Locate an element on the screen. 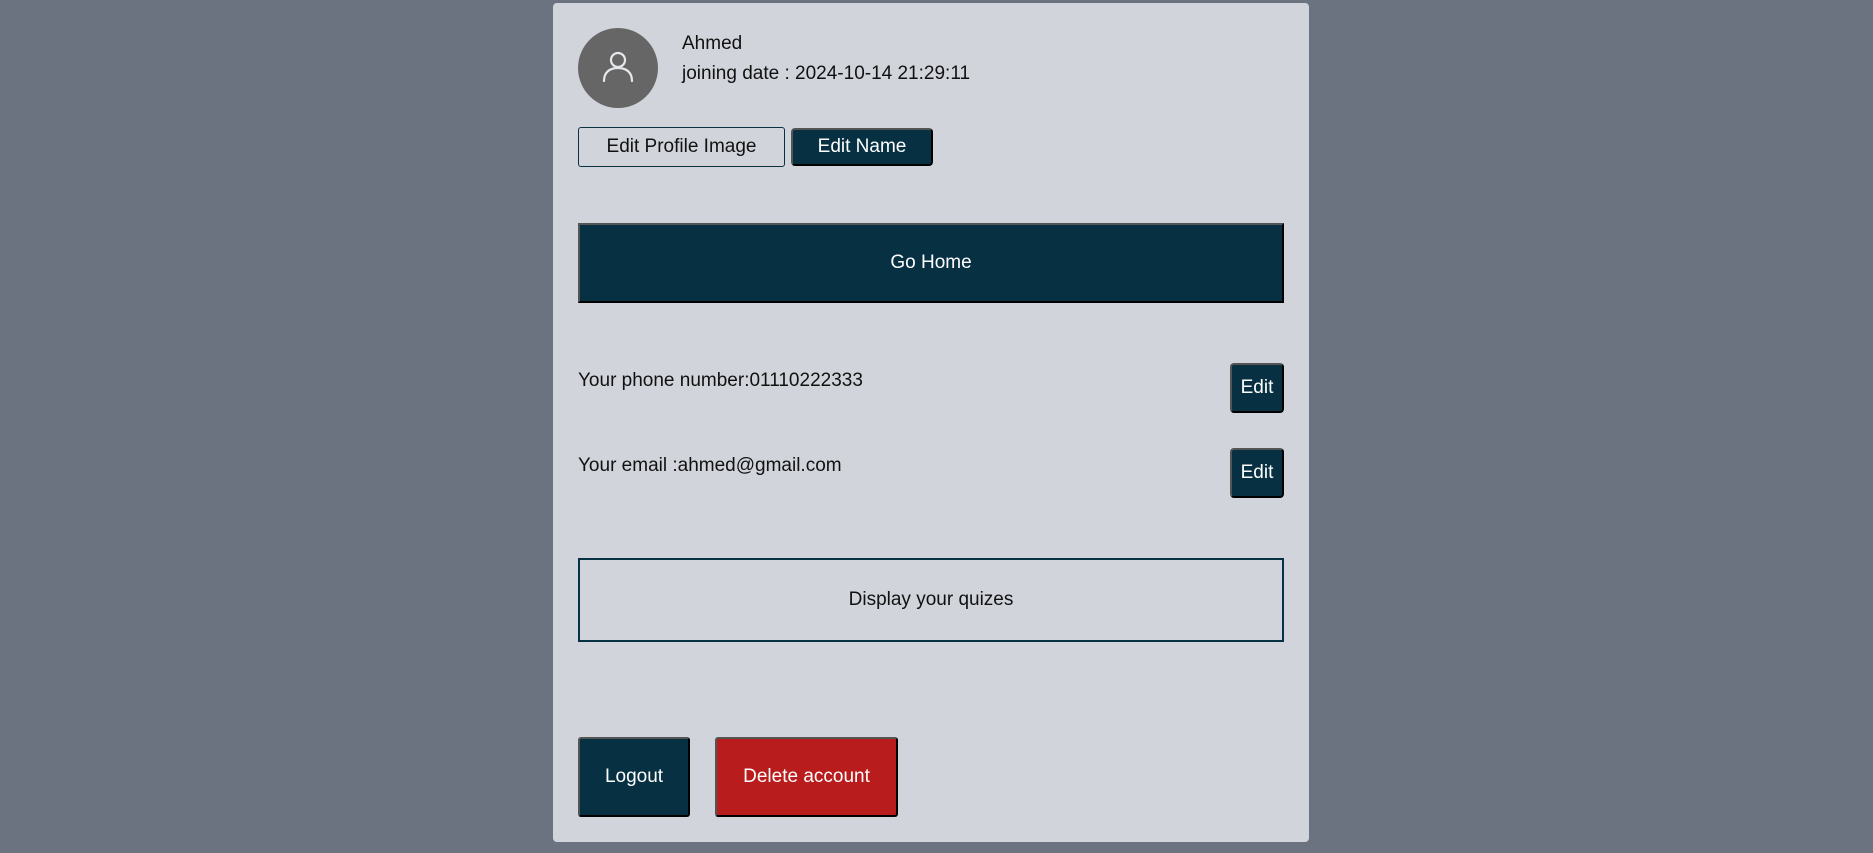 This screenshot has width=1873, height=853. email-text: Your email :ahmed@gmail.com is located at coordinates (710, 465).